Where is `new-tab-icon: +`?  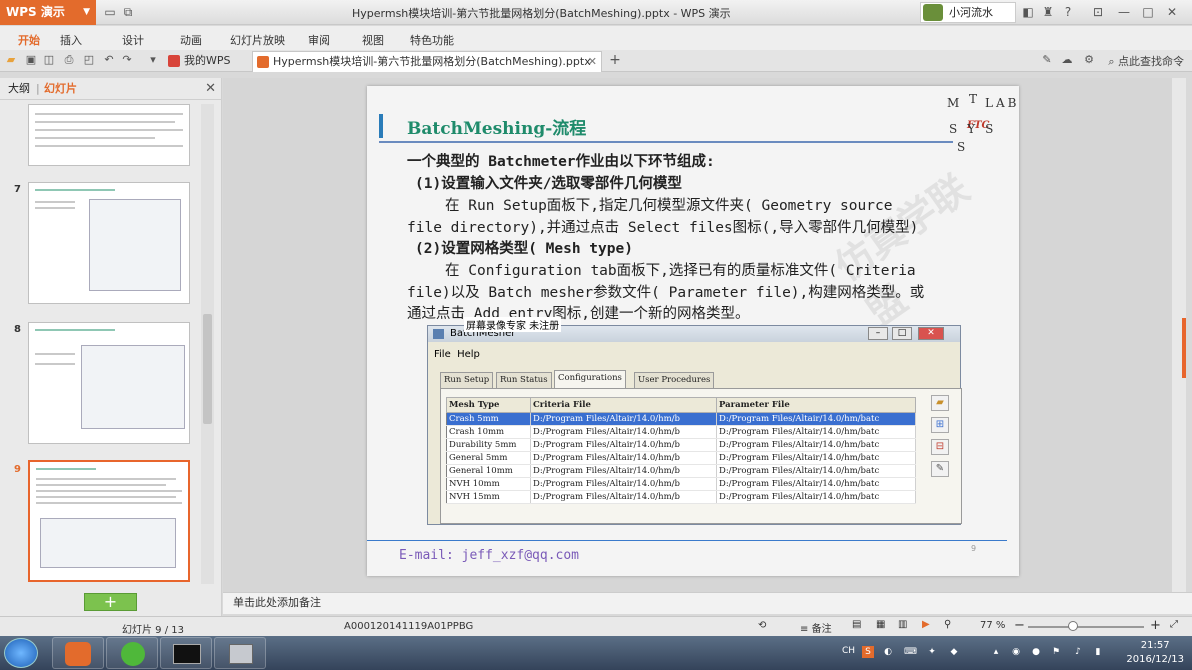 new-tab-icon: + is located at coordinates (615, 60).